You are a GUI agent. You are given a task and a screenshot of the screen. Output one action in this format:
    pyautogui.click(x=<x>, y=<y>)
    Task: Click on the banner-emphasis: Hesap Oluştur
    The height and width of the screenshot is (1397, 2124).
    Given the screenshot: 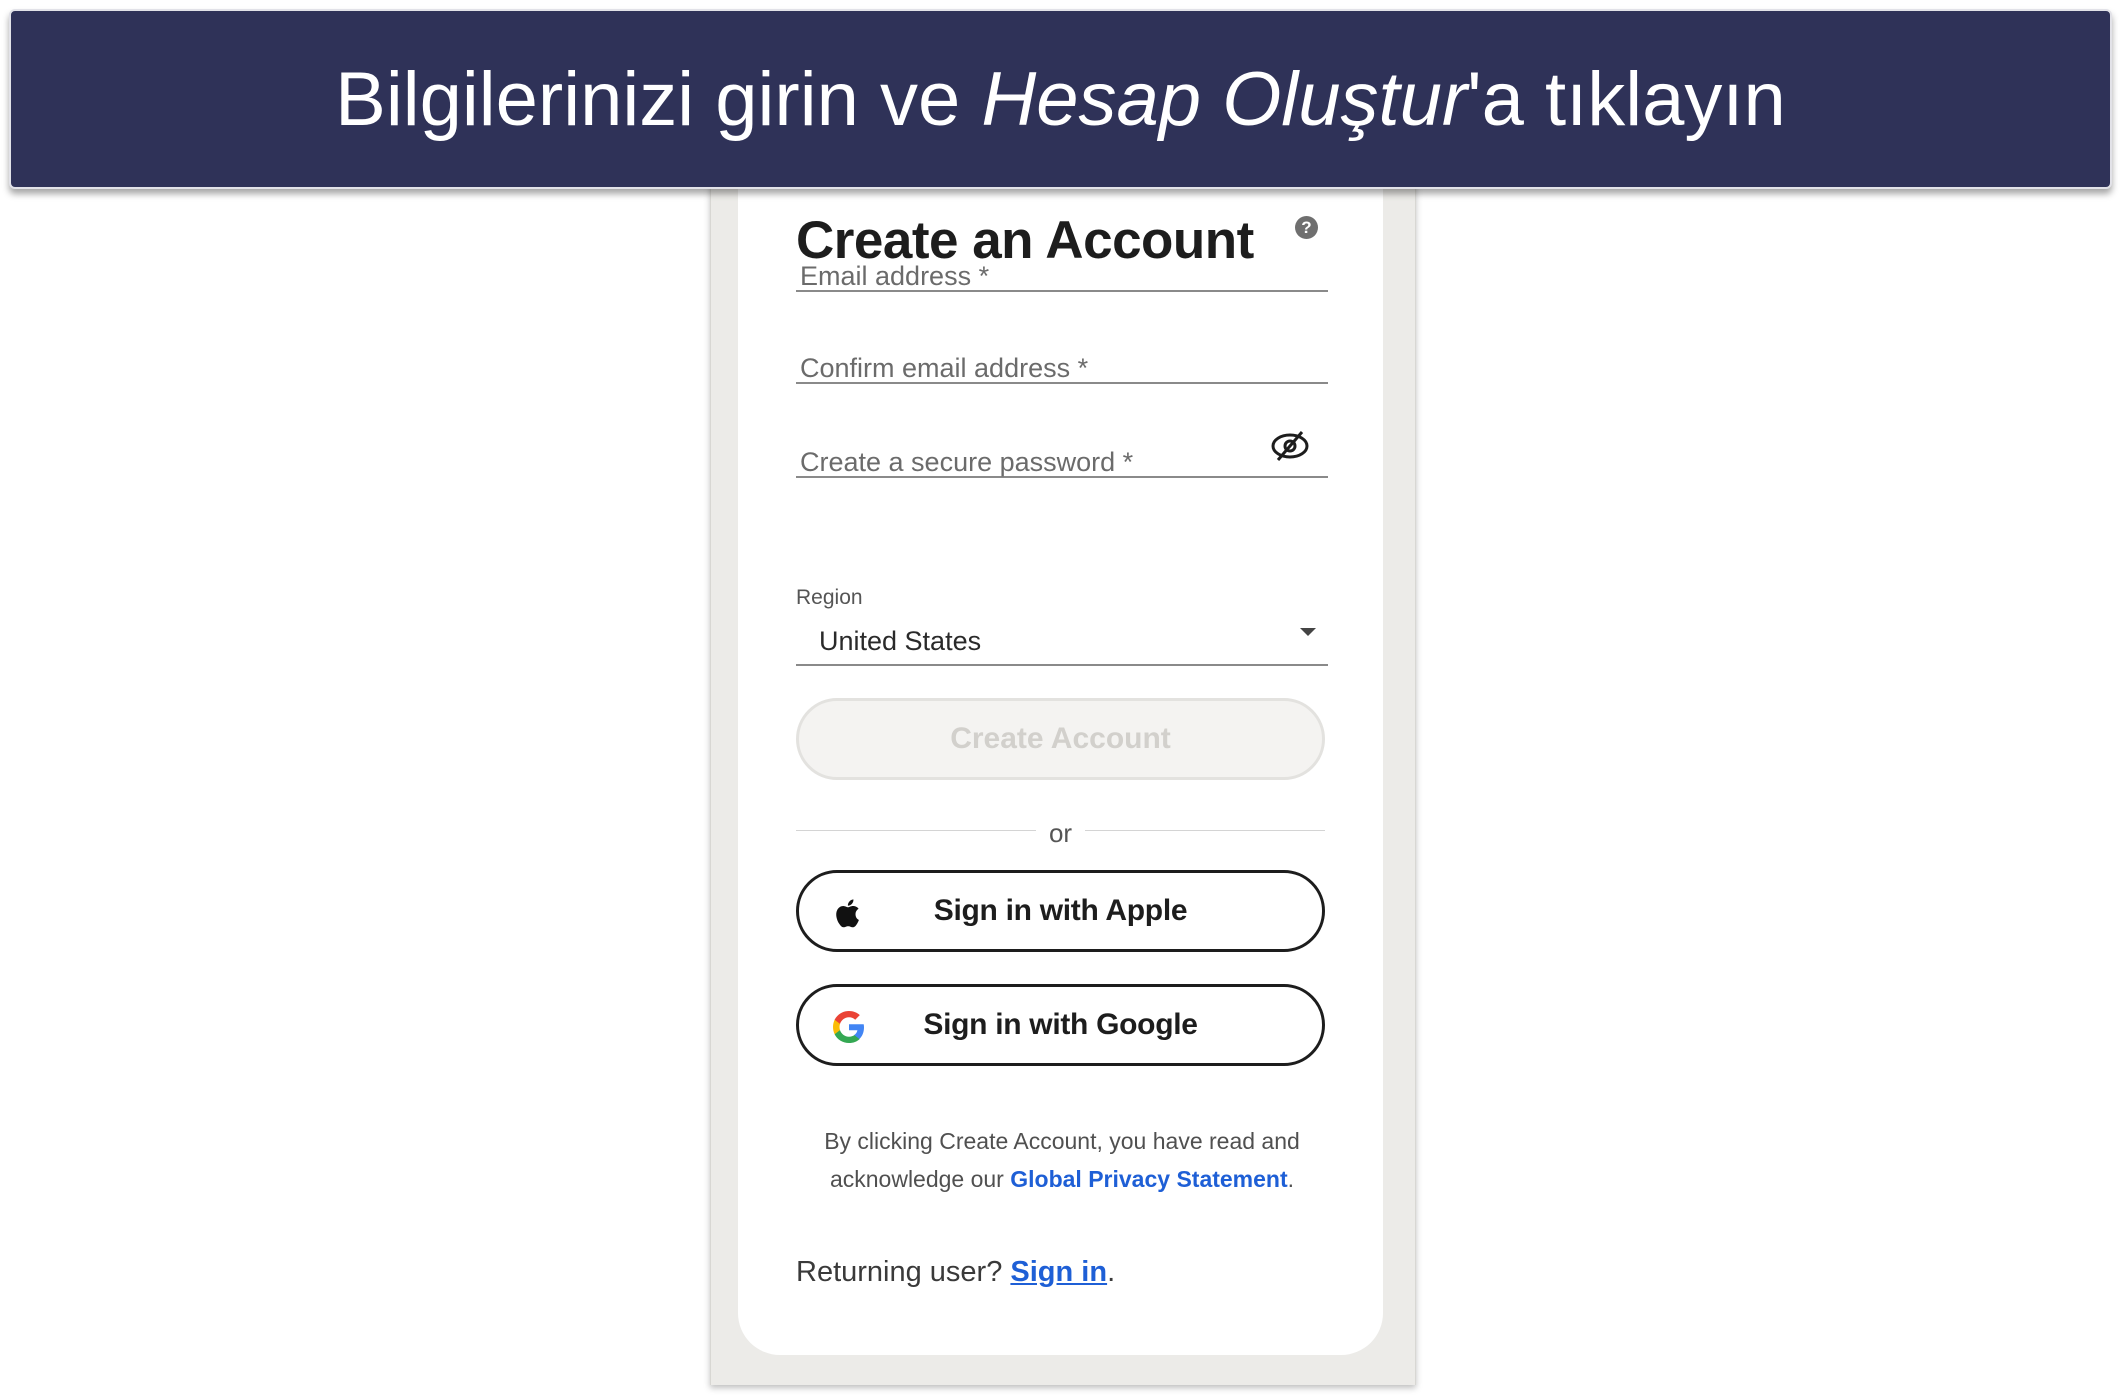 What is the action you would take?
    pyautogui.click(x=1224, y=99)
    